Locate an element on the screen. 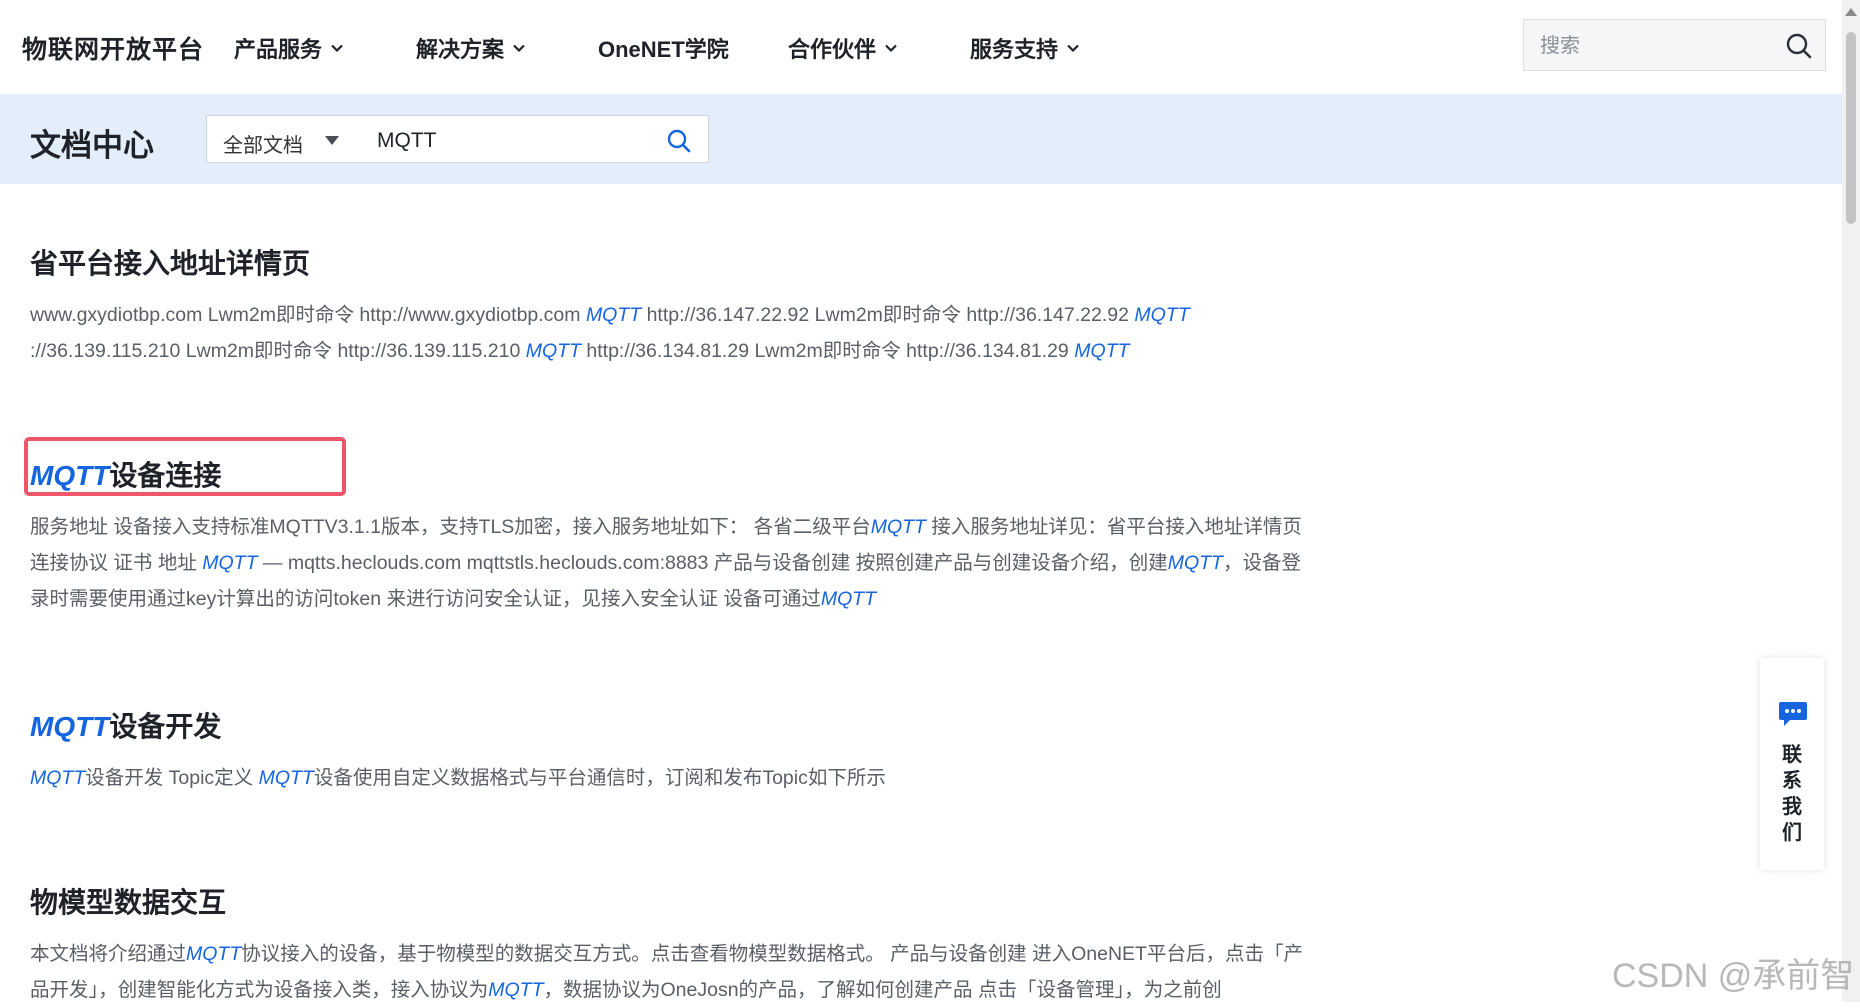  text-segment: 本文档将介绍通过 is located at coordinates (108, 954).